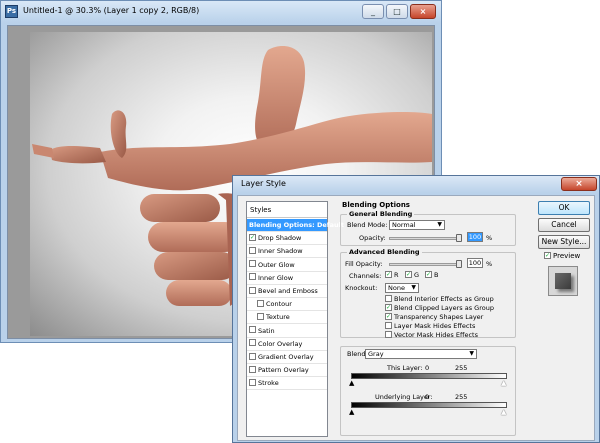 Image resolution: width=600 pixels, height=443 pixels. What do you see at coordinates (351, 412) in the screenshot?
I see `underlying-black-slider-icon: ▲` at bounding box center [351, 412].